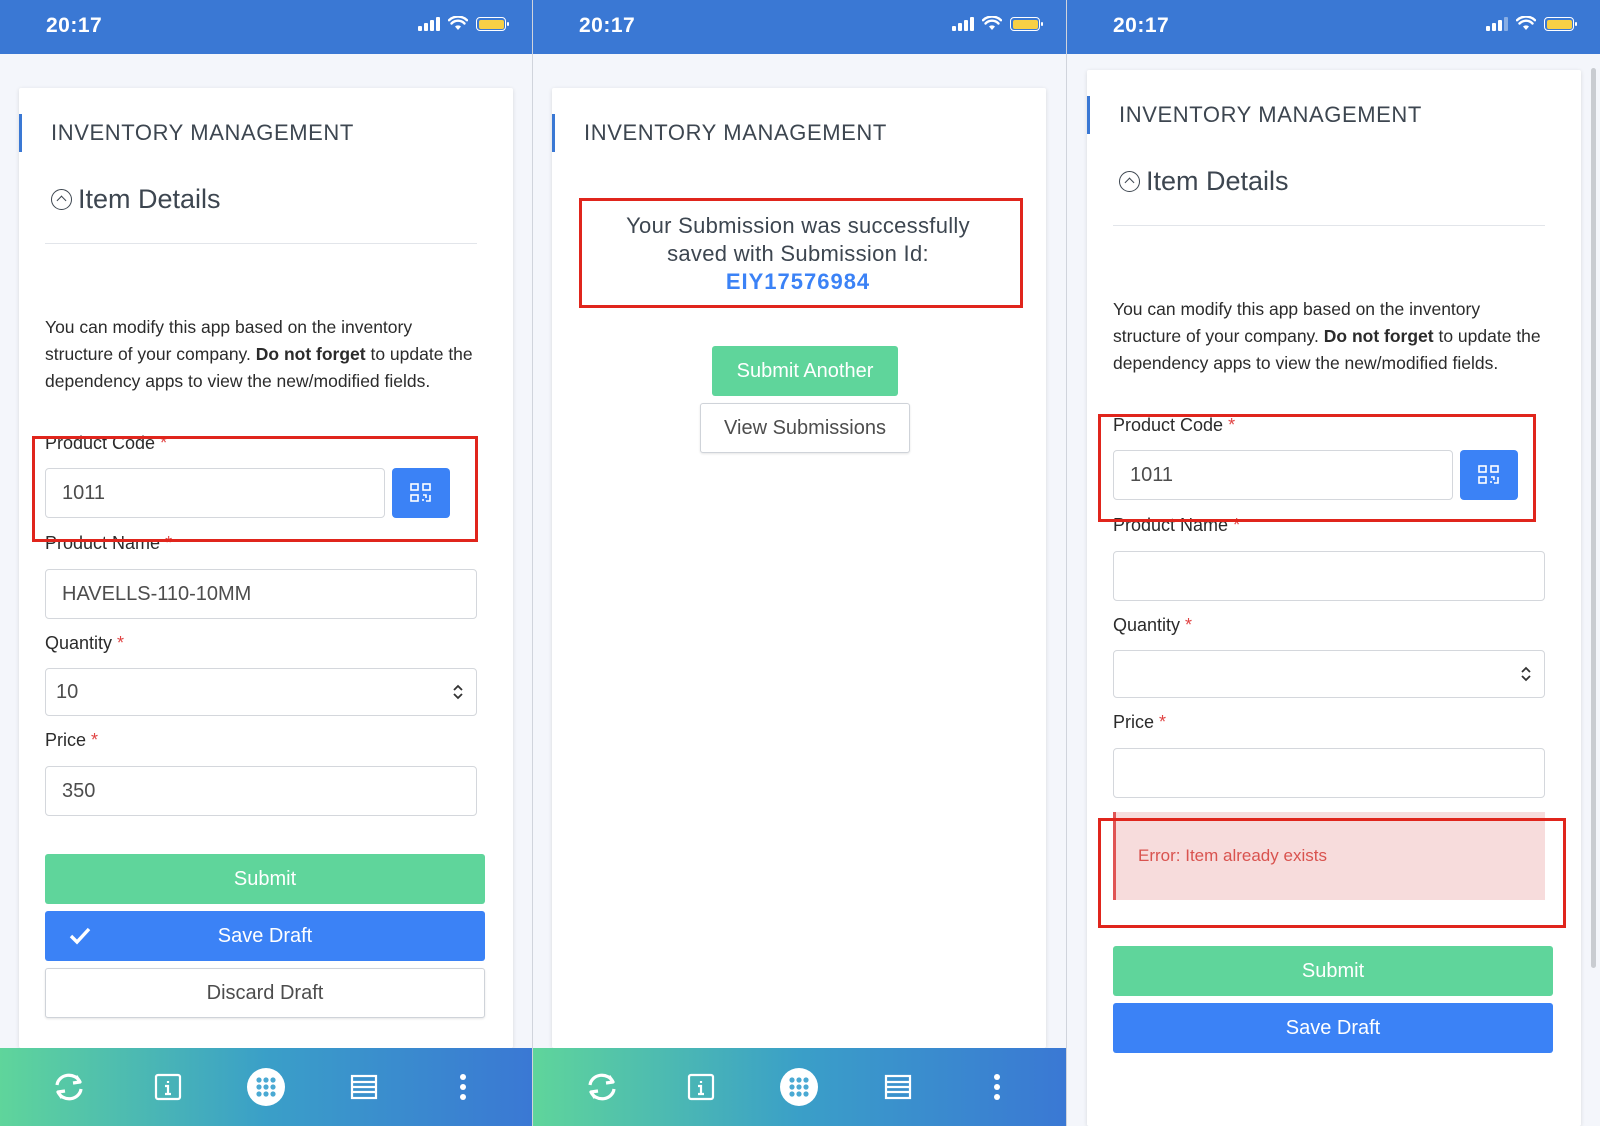 This screenshot has width=1600, height=1126. Describe the element at coordinates (1332, 873) in the screenshot. I see `highlight-box-error` at that location.